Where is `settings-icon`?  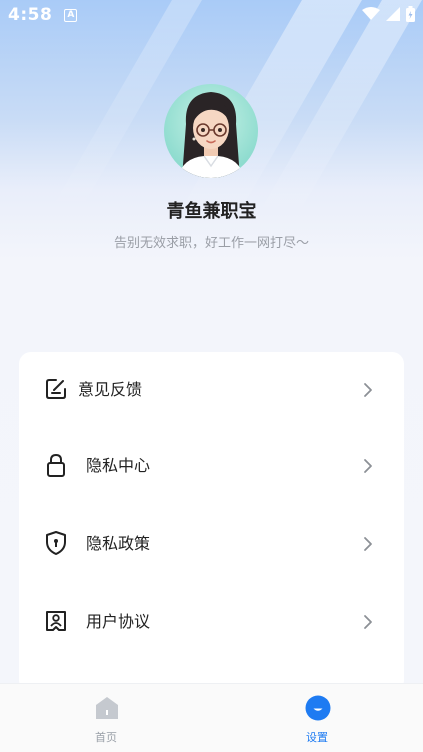 settings-icon is located at coordinates (318, 708).